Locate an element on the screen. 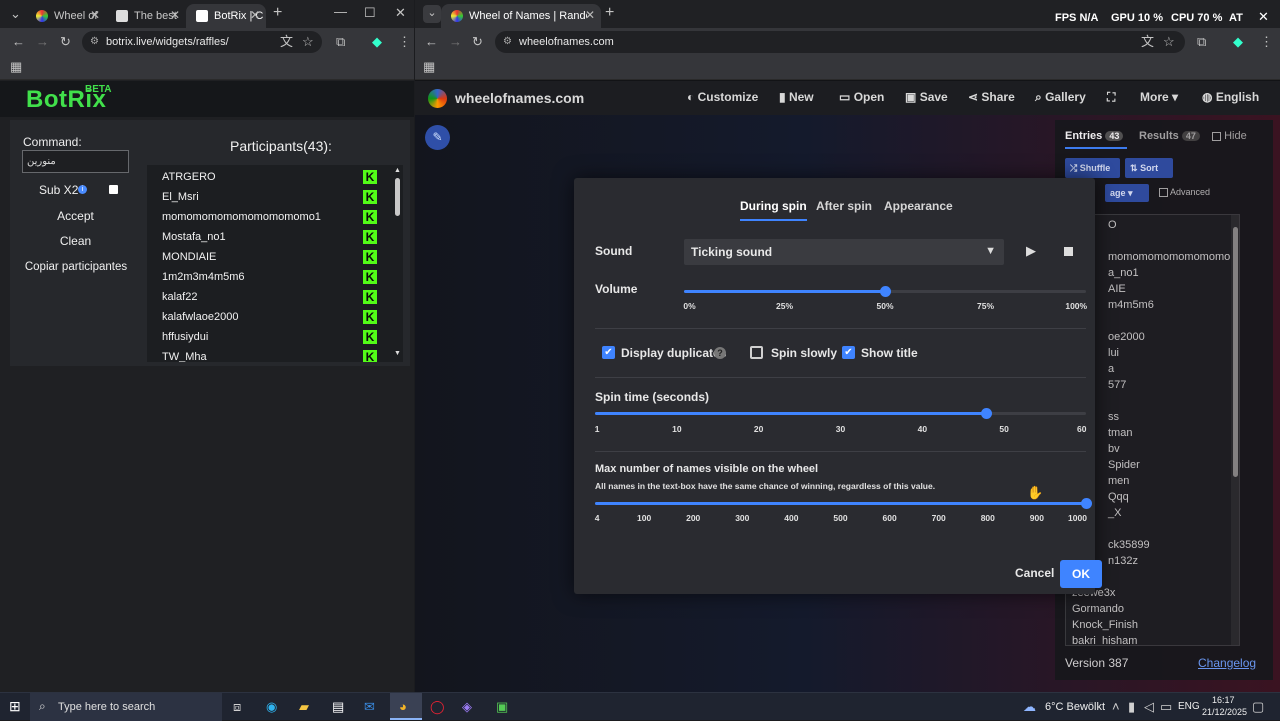  sound-select: Ticking sound ▼ is located at coordinates (844, 252).